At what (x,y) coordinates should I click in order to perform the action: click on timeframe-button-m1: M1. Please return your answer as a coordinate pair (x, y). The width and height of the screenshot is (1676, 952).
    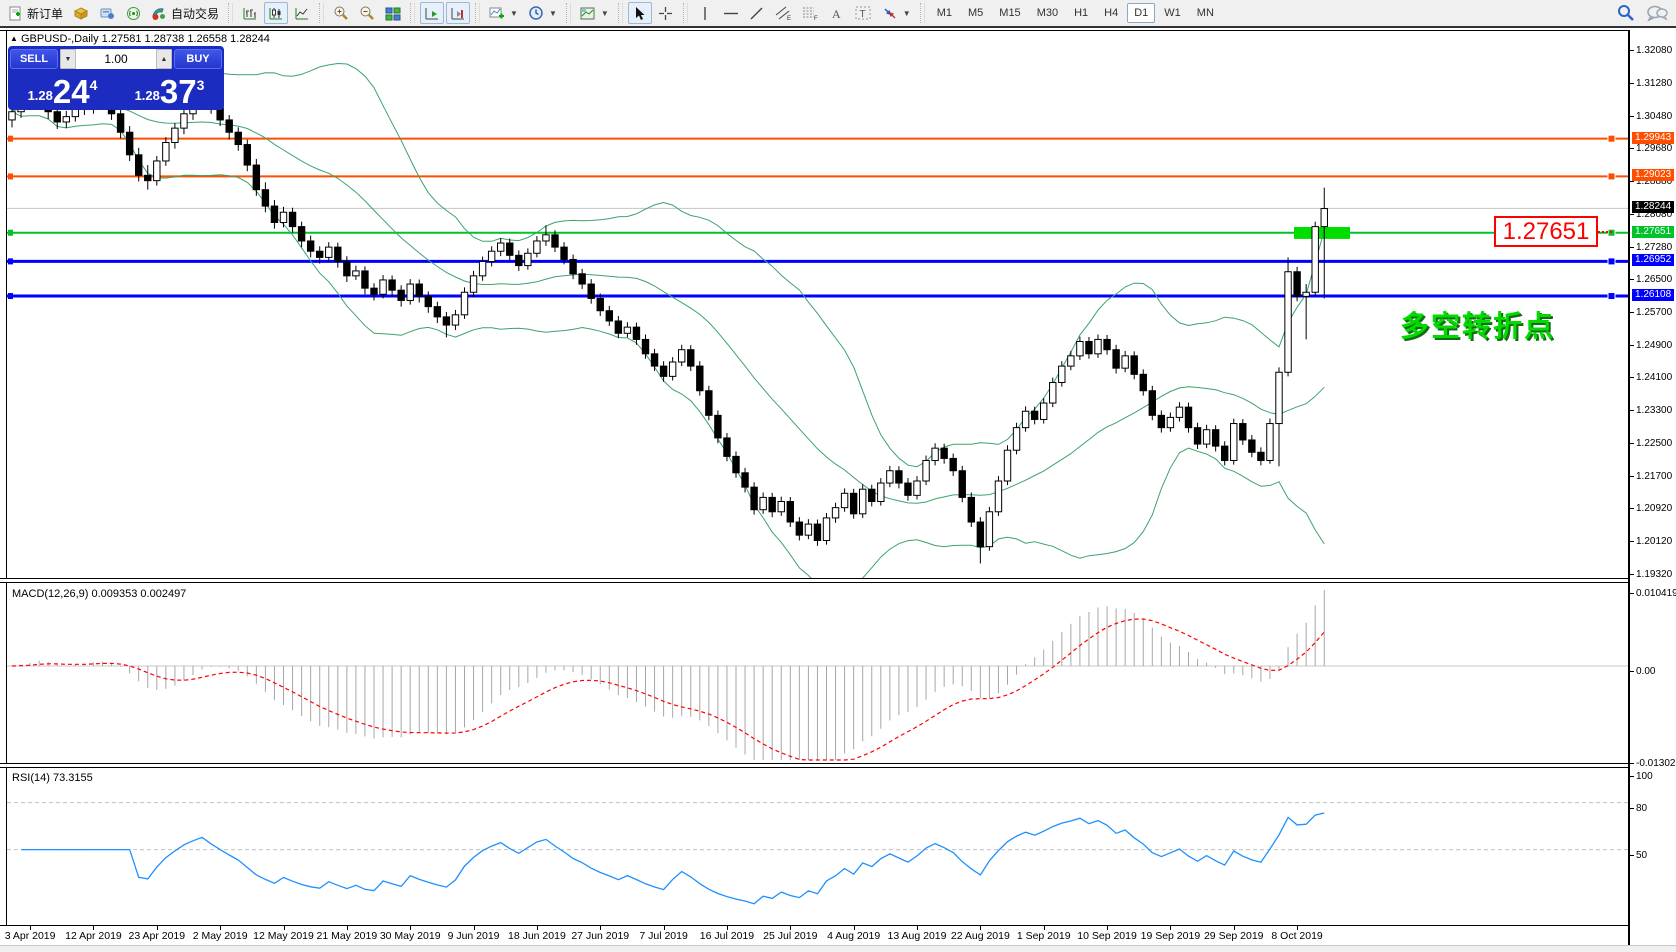
    Looking at the image, I should click on (944, 13).